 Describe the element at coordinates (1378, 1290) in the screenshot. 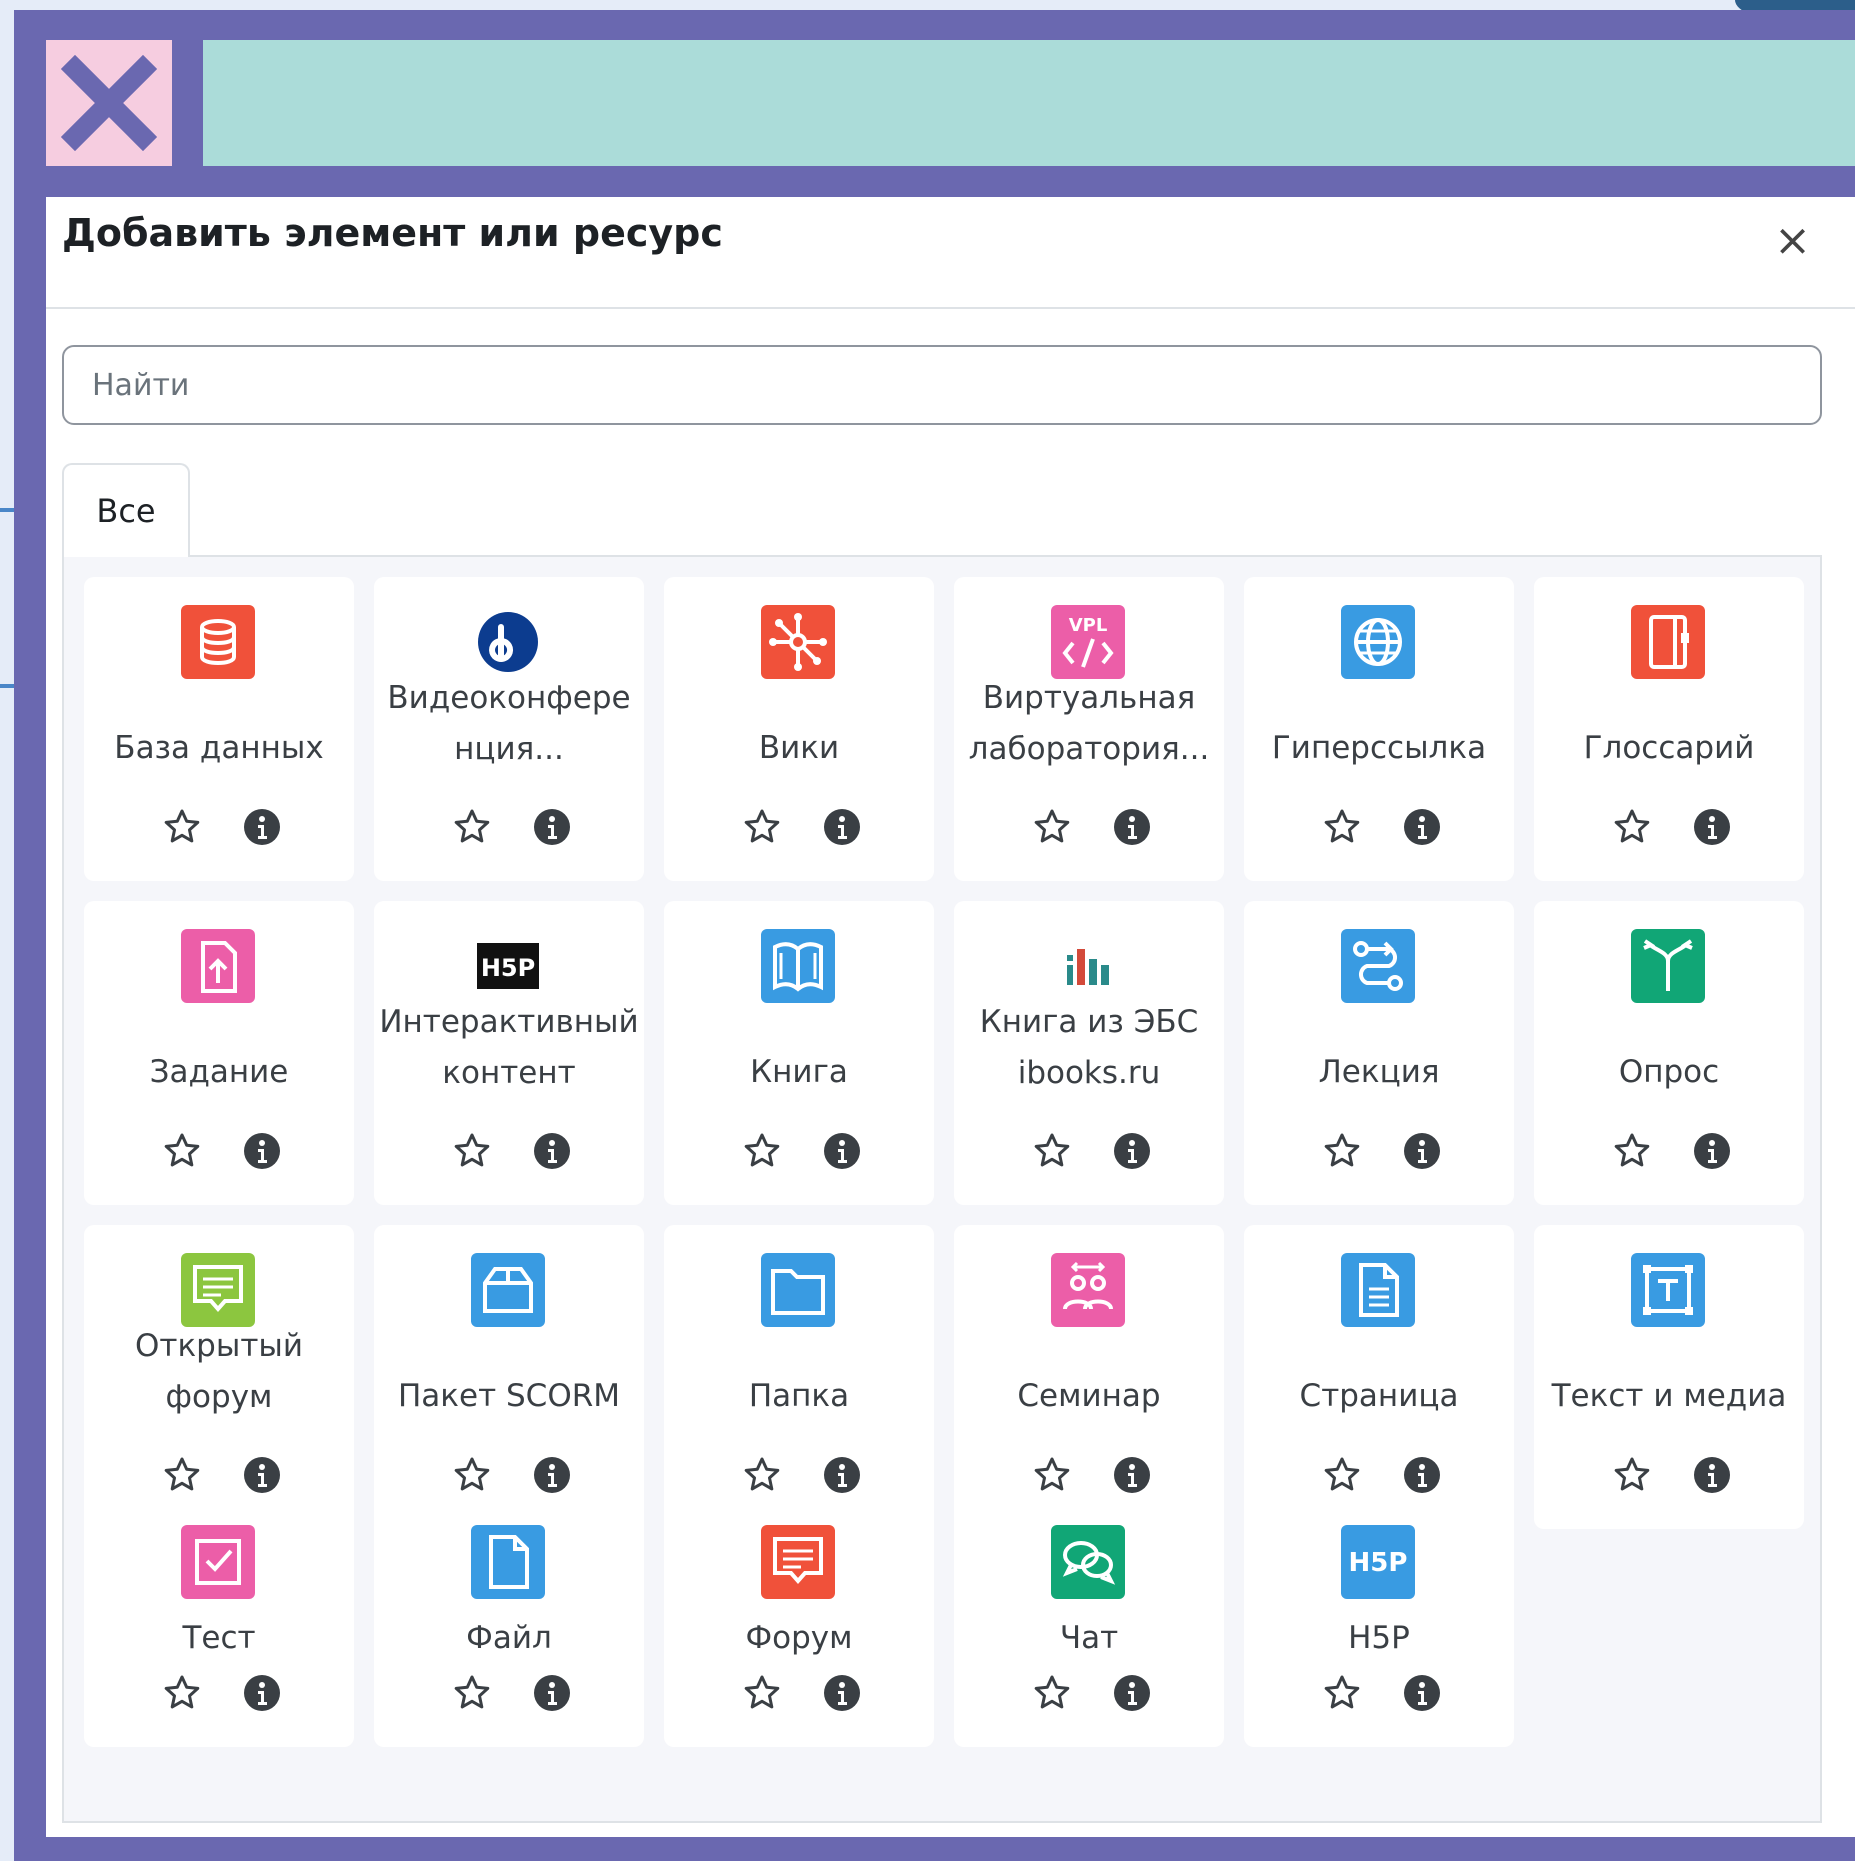

I see `page-icon` at that location.